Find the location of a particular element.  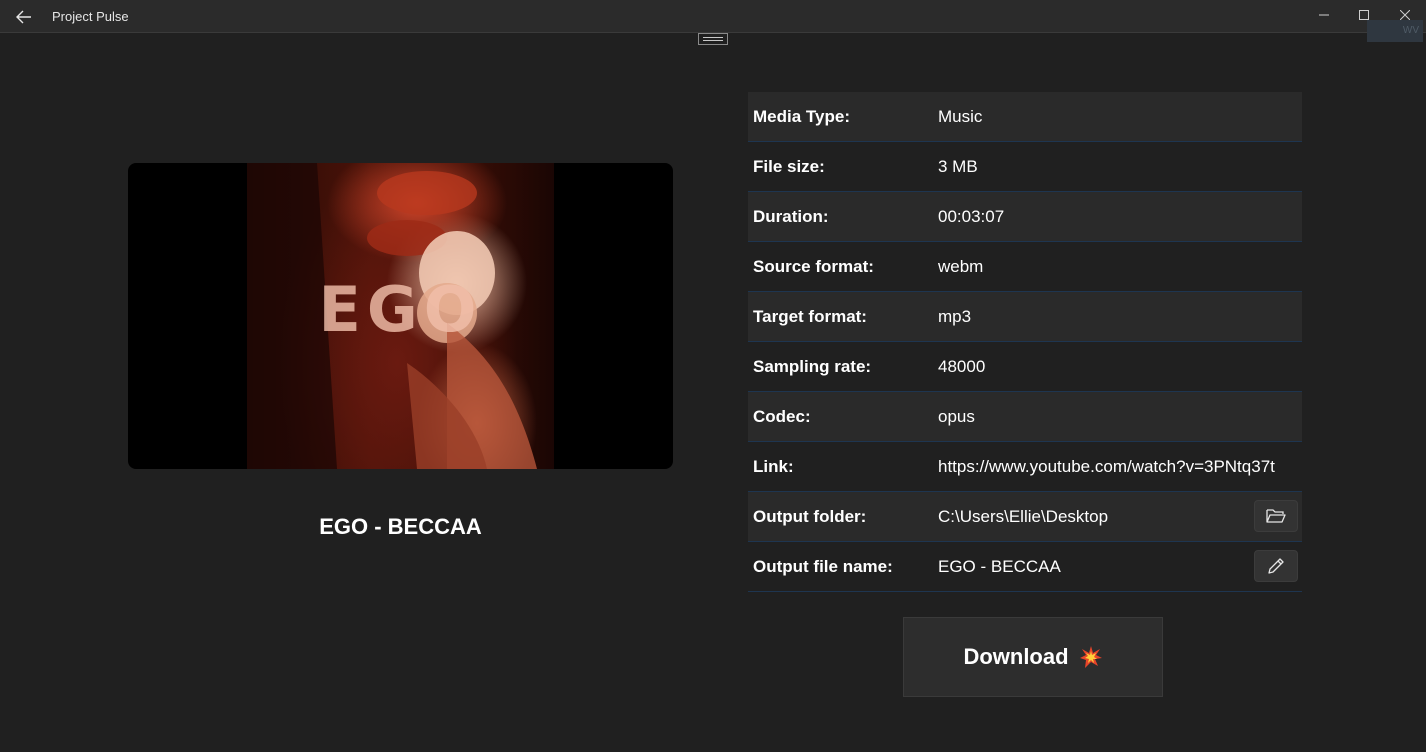

pencil-icon is located at coordinates (1276, 566).